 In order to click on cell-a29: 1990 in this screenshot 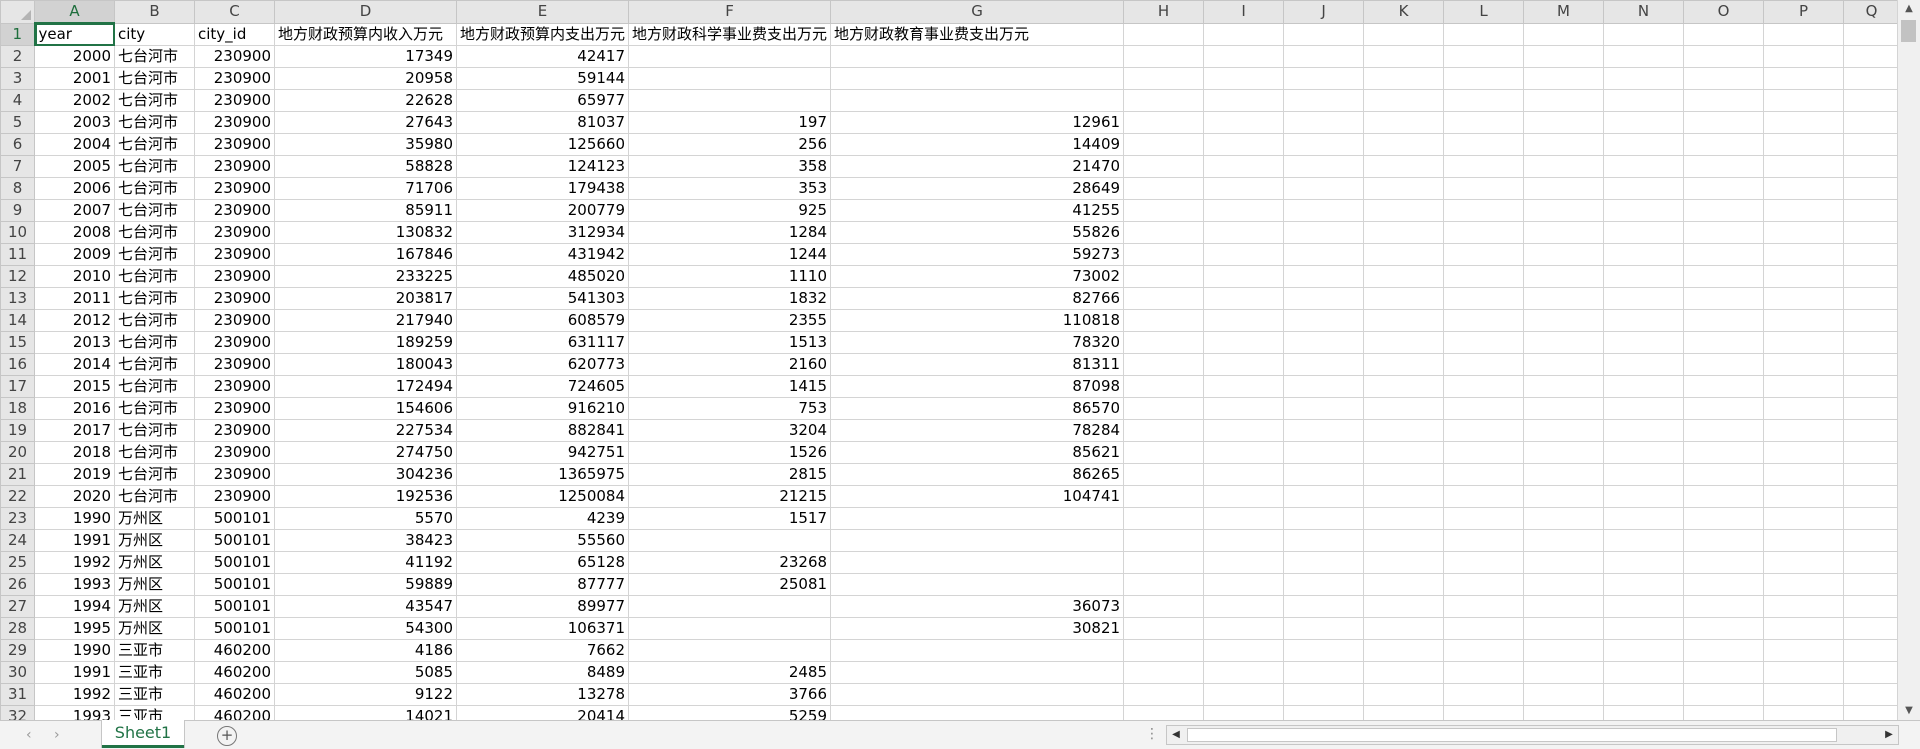, I will do `click(74, 650)`.